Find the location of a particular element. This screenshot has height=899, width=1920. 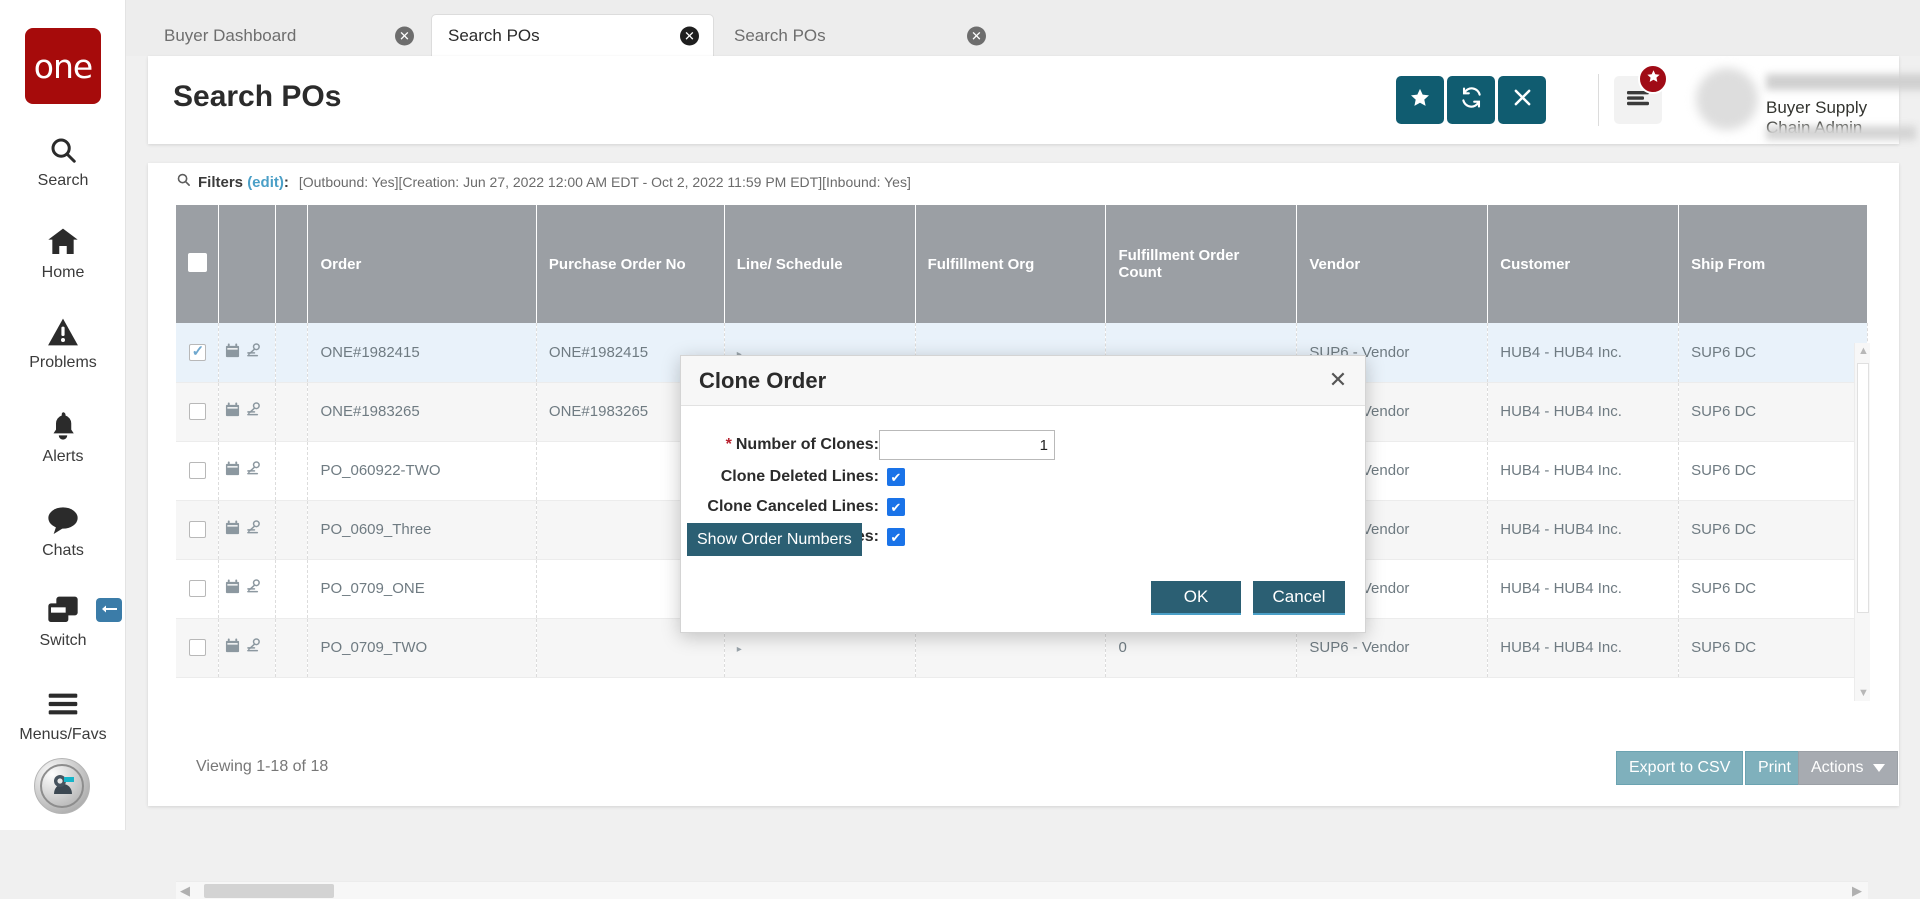

close-page-button is located at coordinates (1522, 100).